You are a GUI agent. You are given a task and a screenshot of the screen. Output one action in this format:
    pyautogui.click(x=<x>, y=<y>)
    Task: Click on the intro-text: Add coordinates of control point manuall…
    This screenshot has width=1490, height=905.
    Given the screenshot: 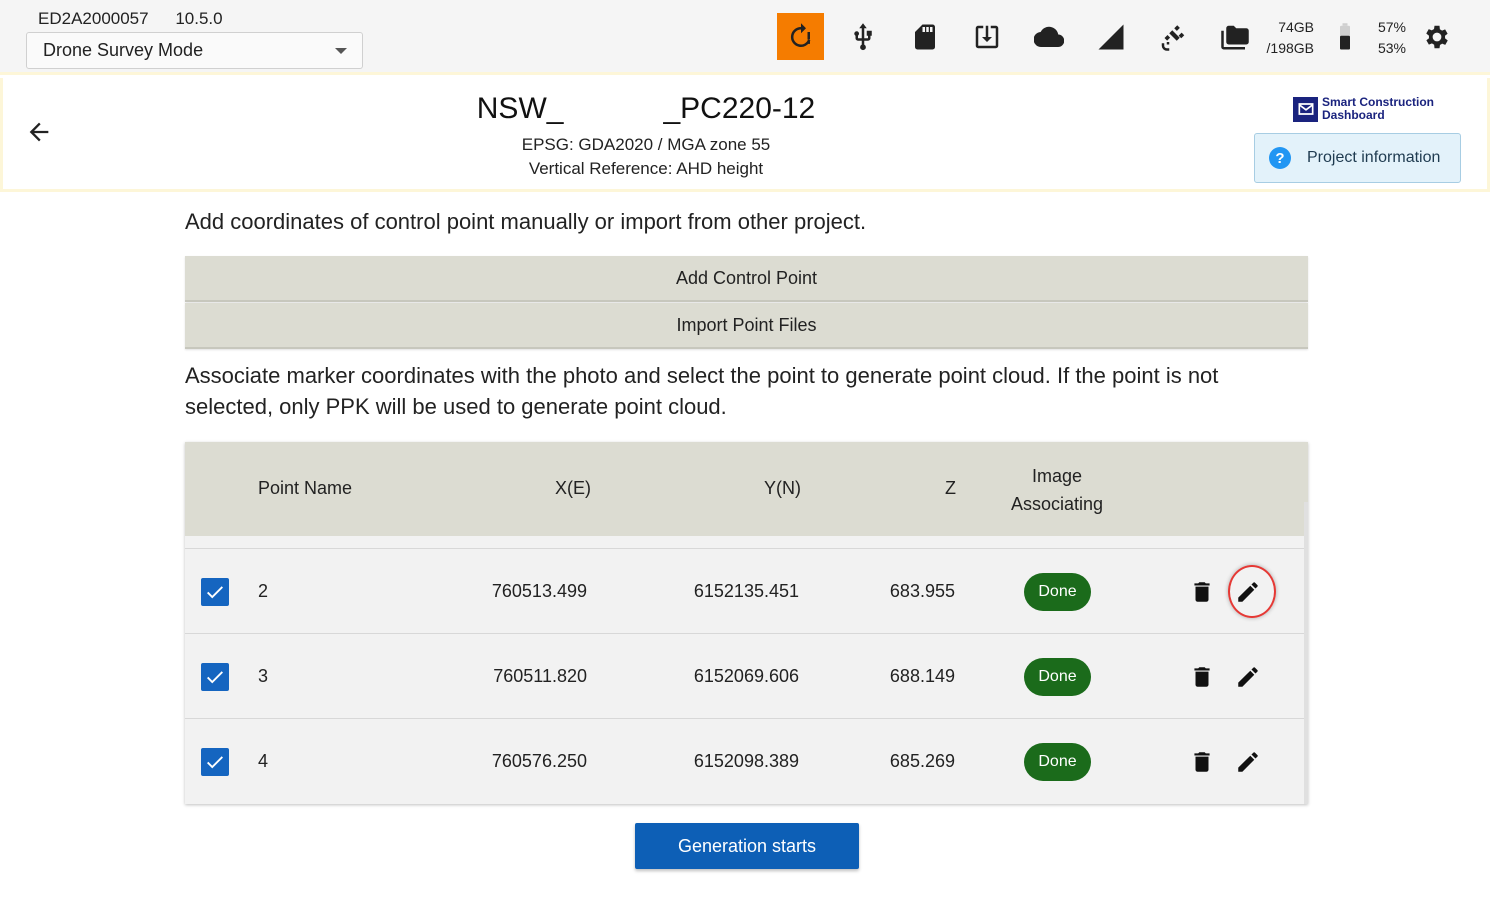 What is the action you would take?
    pyautogui.click(x=526, y=221)
    